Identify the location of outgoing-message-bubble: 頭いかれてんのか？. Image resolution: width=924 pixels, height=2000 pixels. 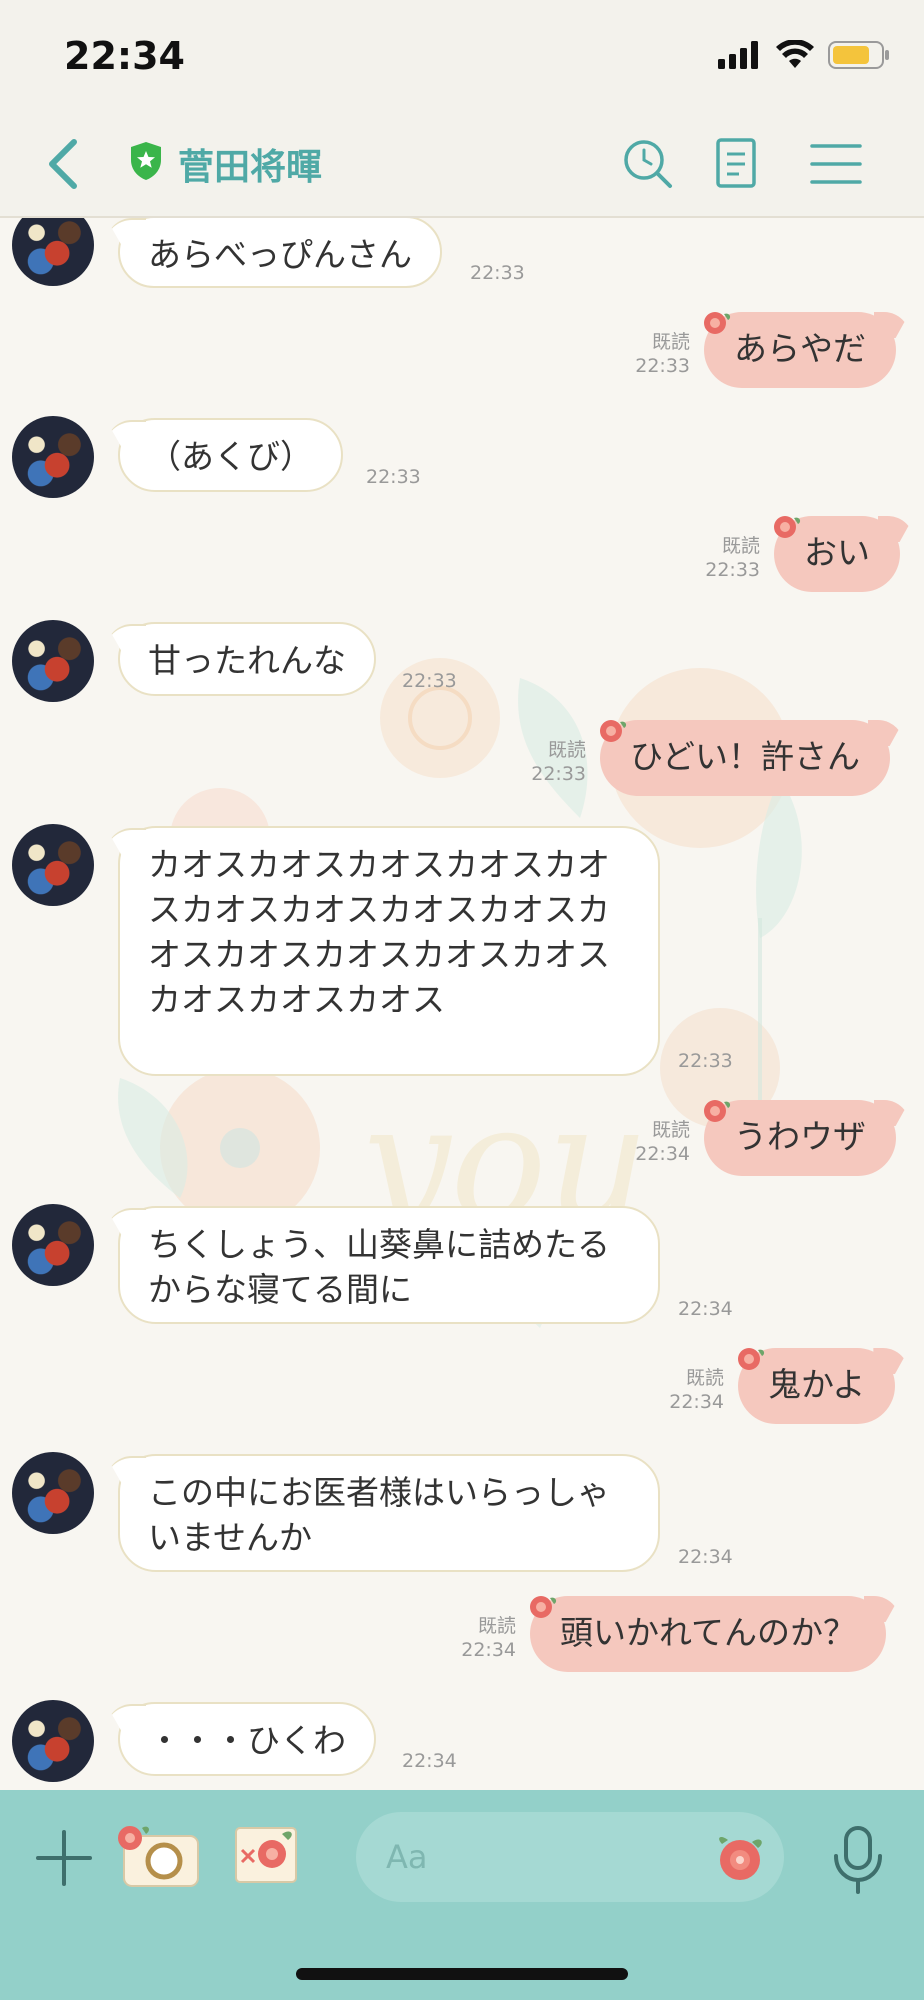
(708, 1634).